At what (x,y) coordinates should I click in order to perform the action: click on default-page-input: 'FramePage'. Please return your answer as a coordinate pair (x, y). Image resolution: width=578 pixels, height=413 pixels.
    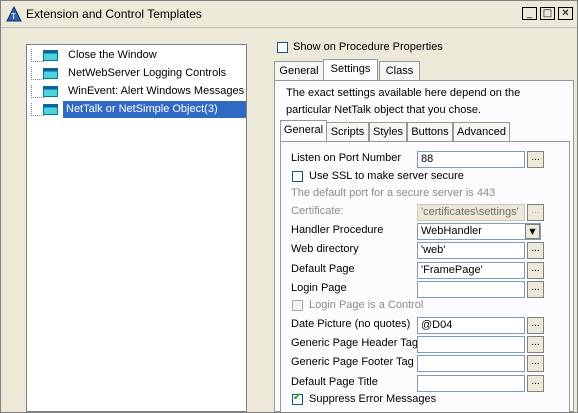
    Looking at the image, I should click on (471, 270).